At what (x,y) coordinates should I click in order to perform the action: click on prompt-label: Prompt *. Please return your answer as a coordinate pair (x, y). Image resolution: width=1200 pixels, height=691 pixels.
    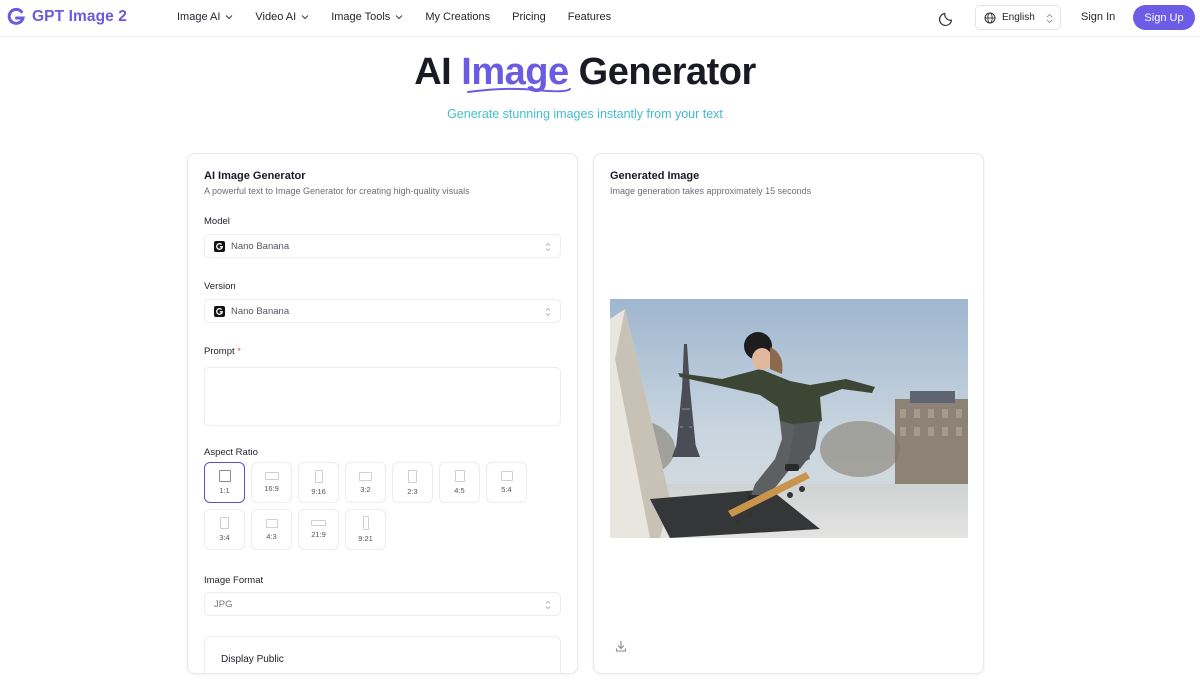
    Looking at the image, I should click on (222, 351).